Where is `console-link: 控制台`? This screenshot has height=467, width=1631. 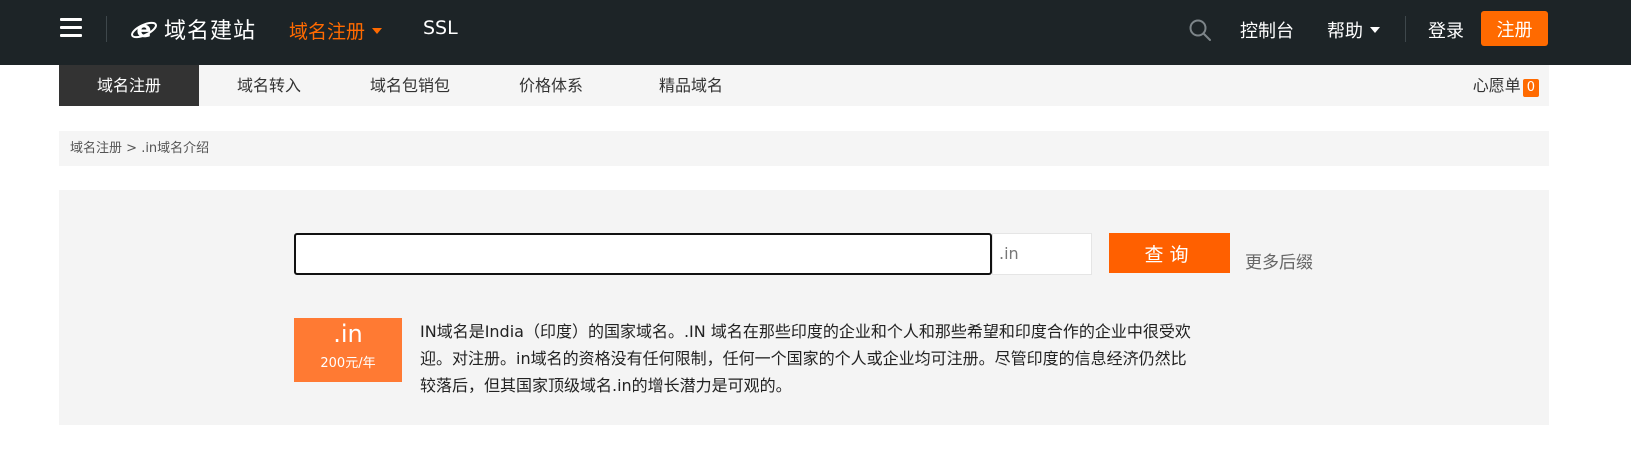 console-link: 控制台 is located at coordinates (1267, 30).